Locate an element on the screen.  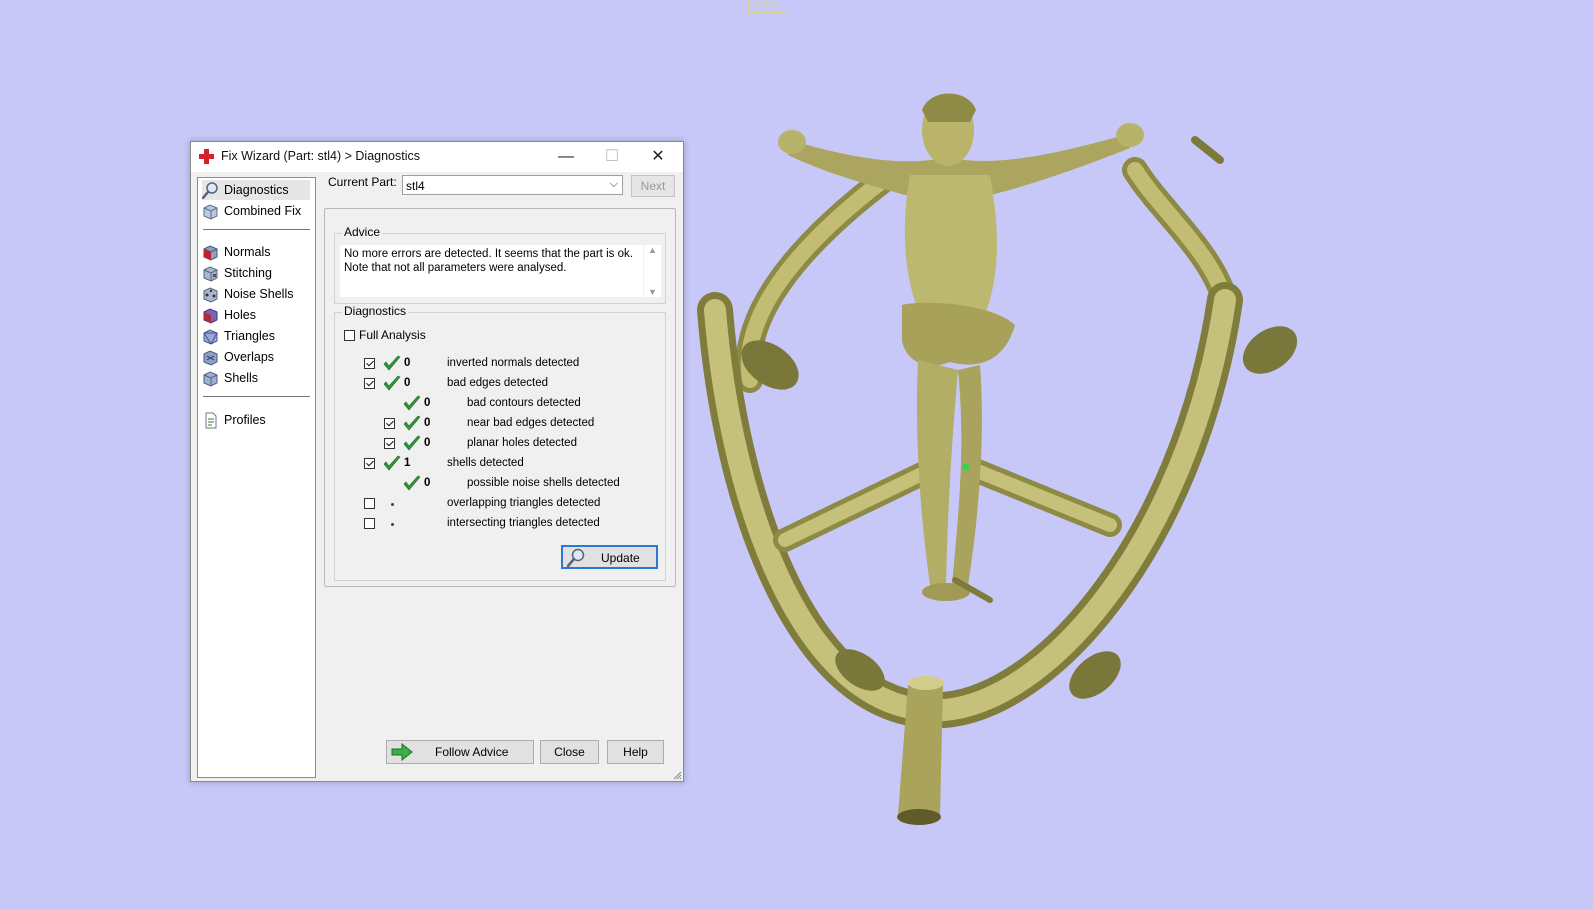
chevron-down-icon: ⌵ is located at coordinates (613, 184).